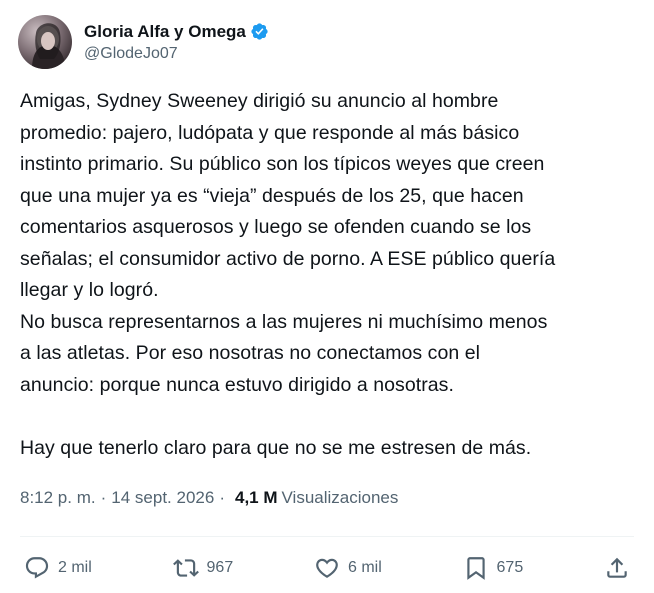  Describe the element at coordinates (327, 536) in the screenshot. I see `divider` at that location.